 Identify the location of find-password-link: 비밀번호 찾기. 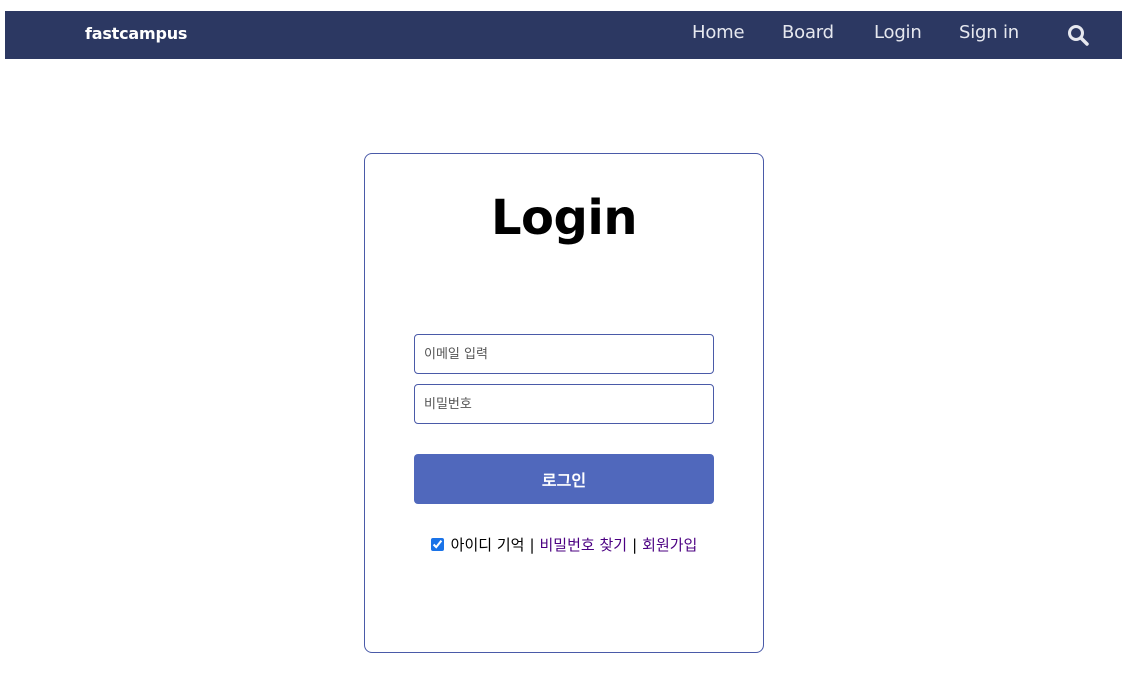
(584, 544).